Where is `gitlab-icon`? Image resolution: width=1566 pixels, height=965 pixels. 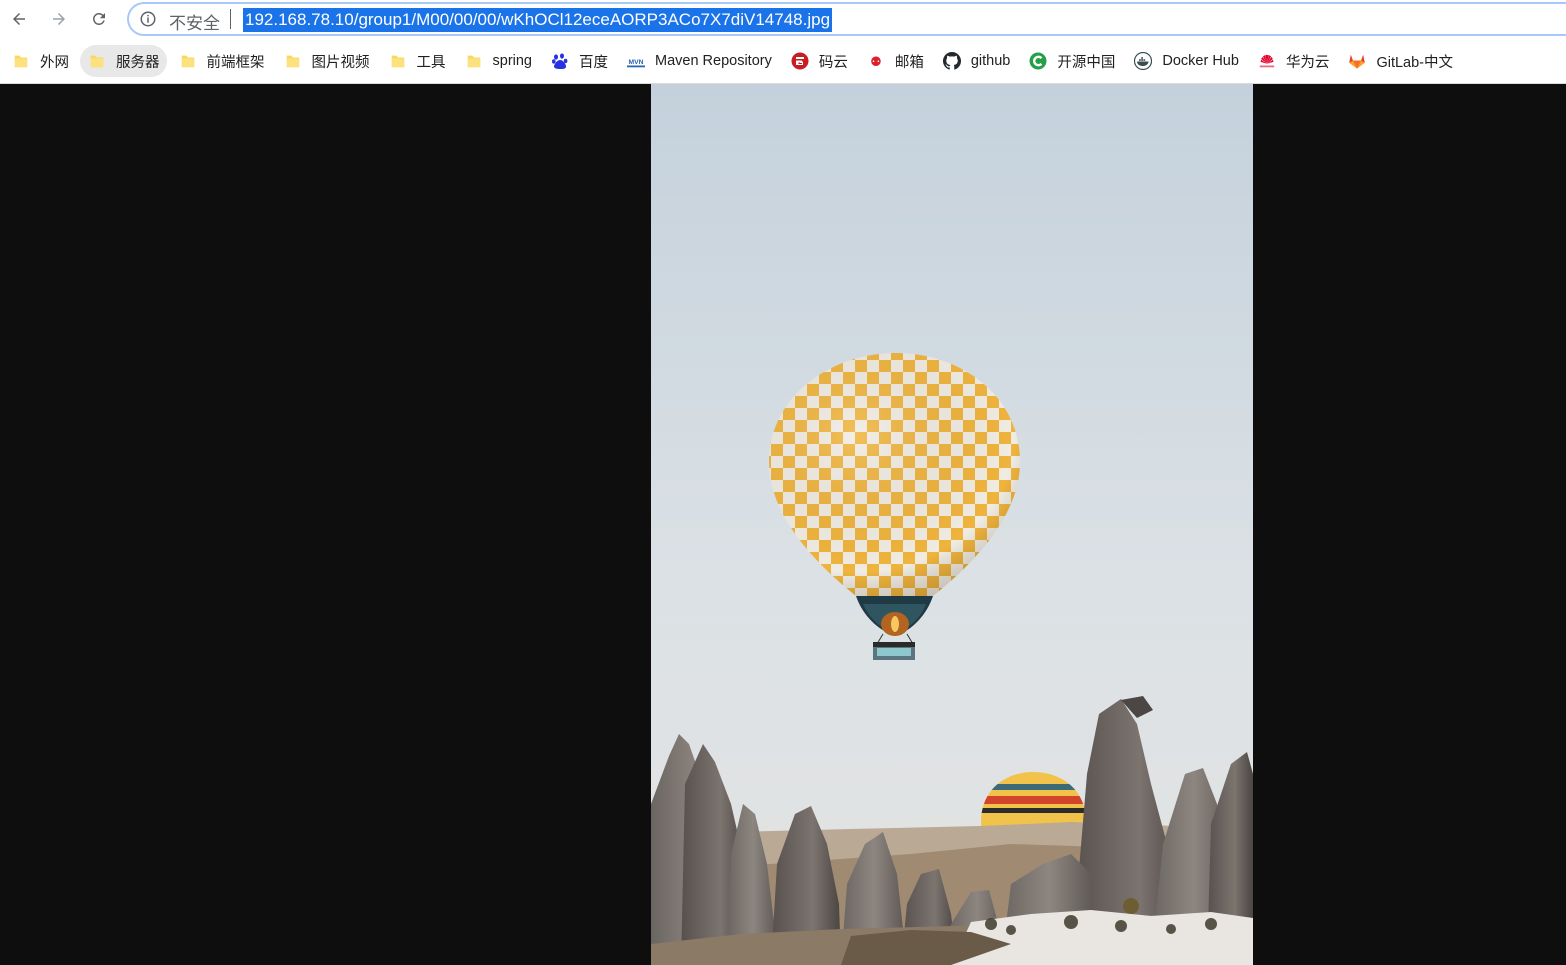 gitlab-icon is located at coordinates (1357, 61).